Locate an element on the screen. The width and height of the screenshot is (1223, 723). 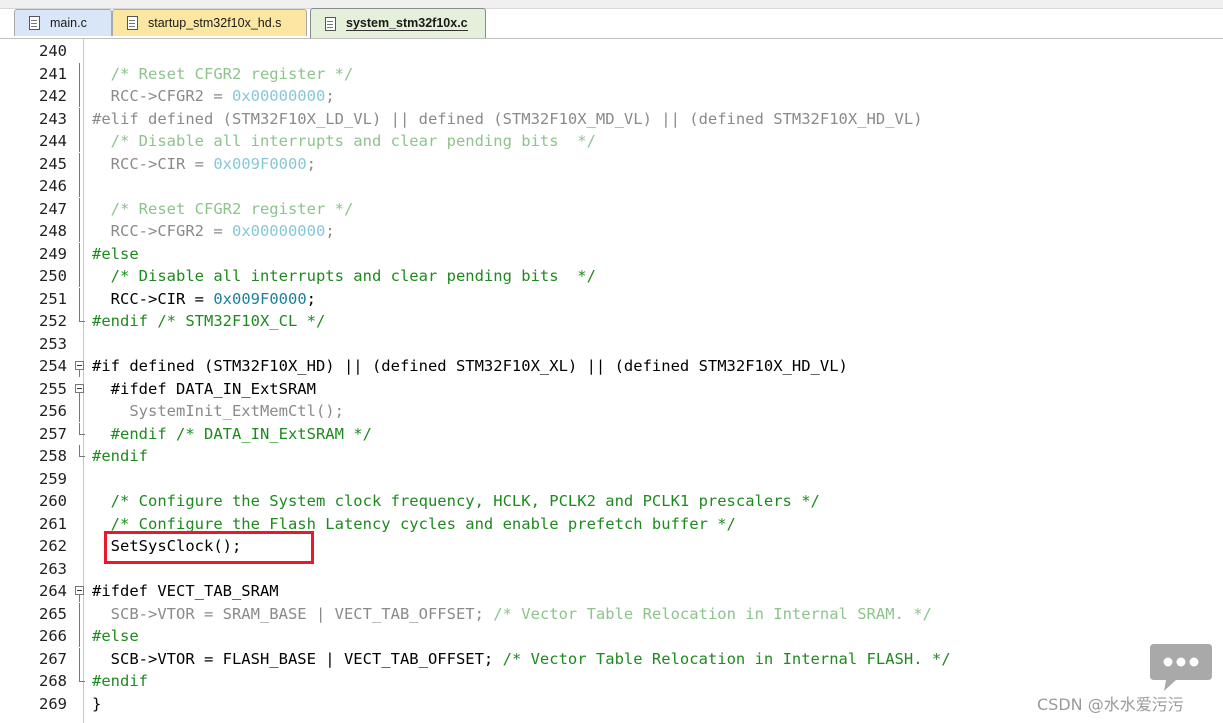
code-text: } is located at coordinates (96, 704).